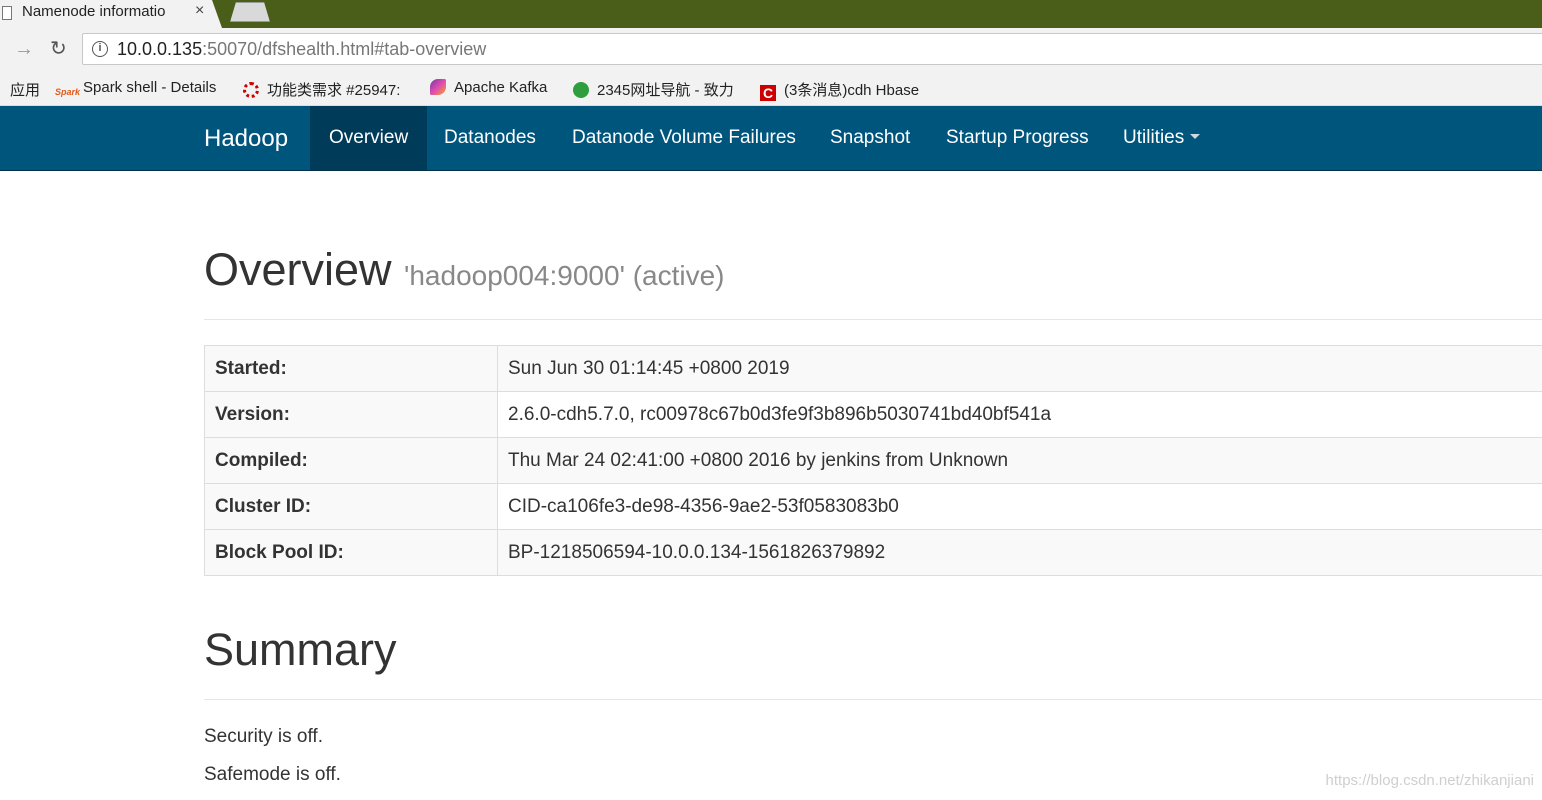  What do you see at coordinates (135, 91) in the screenshot?
I see `bookmark-spark-shell: Spark Spark shell - Details` at bounding box center [135, 91].